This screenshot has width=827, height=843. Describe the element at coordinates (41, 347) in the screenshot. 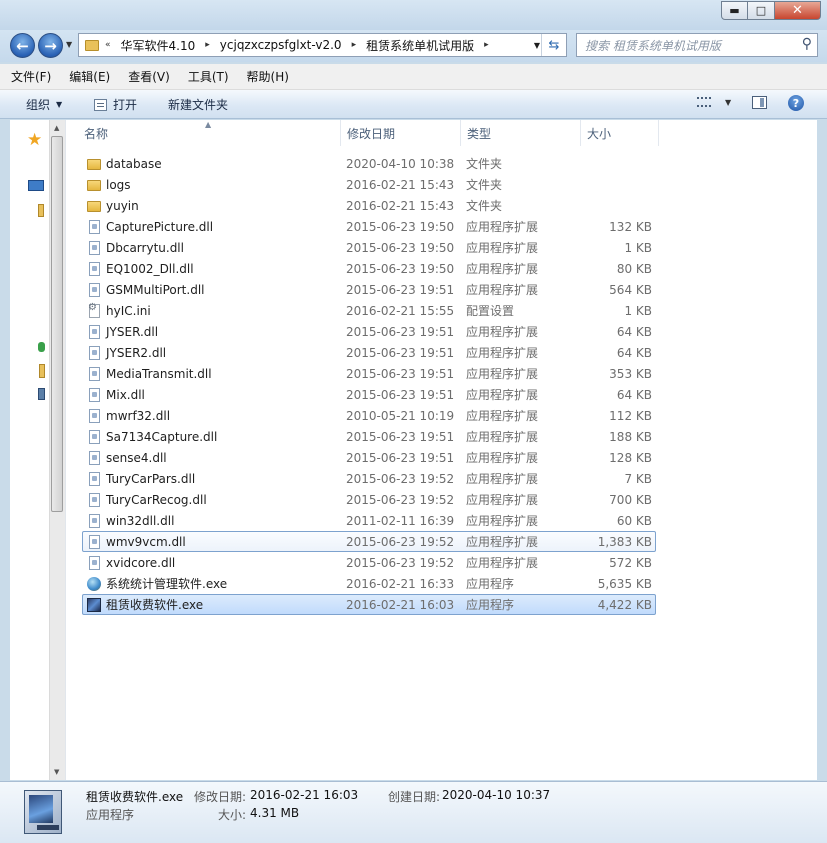

I see `homegroup-icon` at that location.